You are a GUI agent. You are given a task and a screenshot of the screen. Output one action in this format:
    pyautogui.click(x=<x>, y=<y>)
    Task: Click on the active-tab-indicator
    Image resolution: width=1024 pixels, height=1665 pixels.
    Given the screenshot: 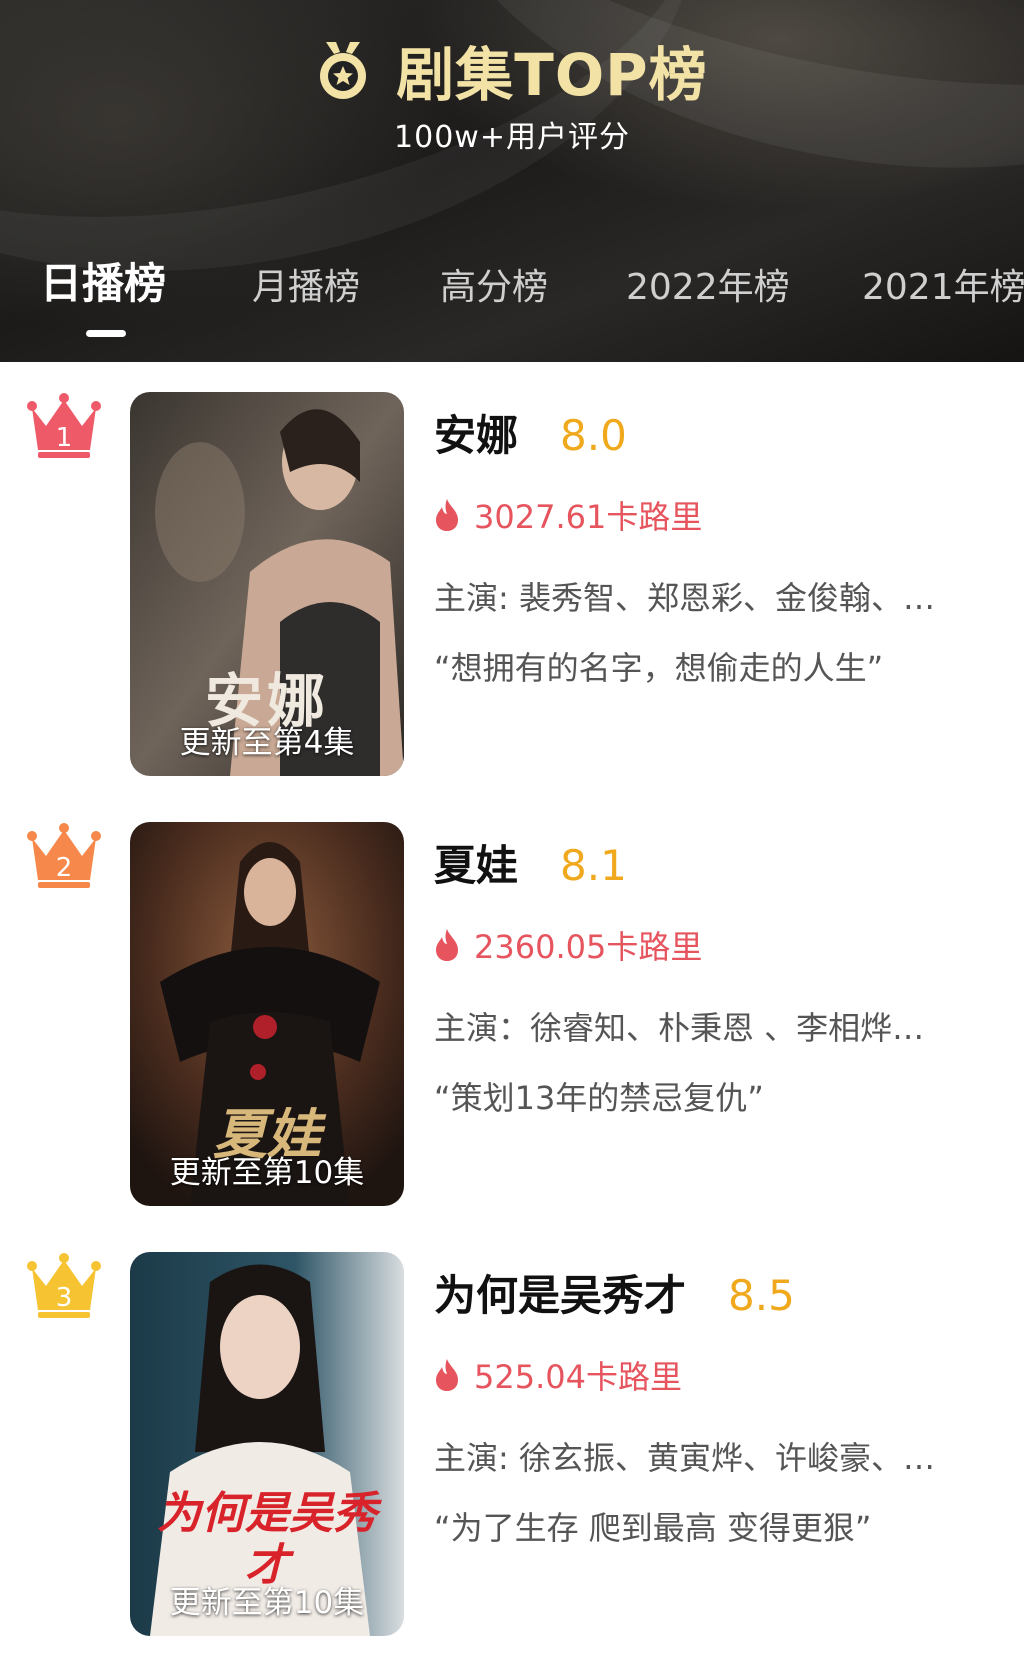 What is the action you would take?
    pyautogui.click(x=106, y=333)
    